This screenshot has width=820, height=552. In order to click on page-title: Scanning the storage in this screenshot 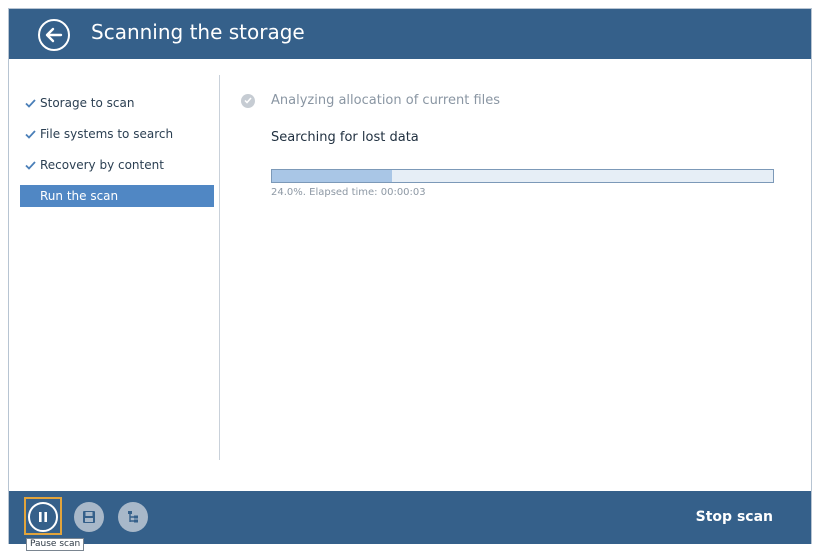, I will do `click(198, 32)`.